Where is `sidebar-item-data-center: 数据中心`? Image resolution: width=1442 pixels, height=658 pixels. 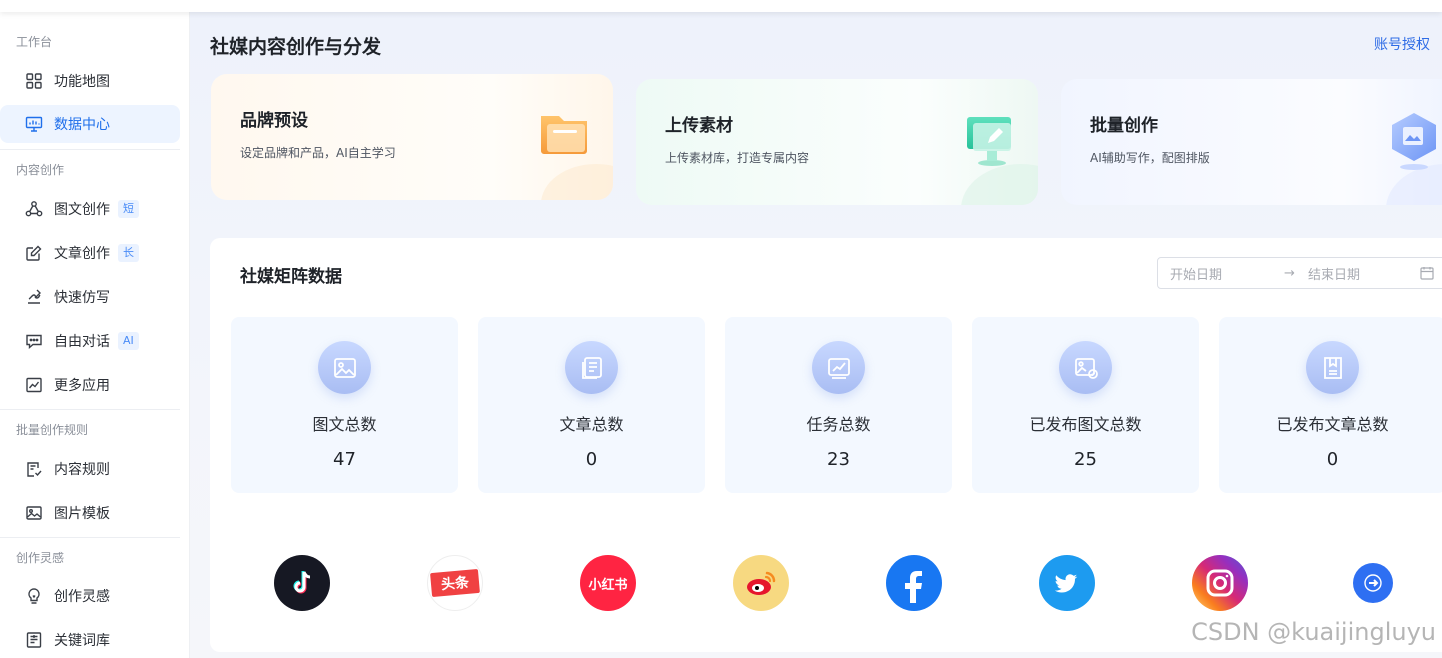
sidebar-item-data-center: 数据中心 is located at coordinates (90, 124).